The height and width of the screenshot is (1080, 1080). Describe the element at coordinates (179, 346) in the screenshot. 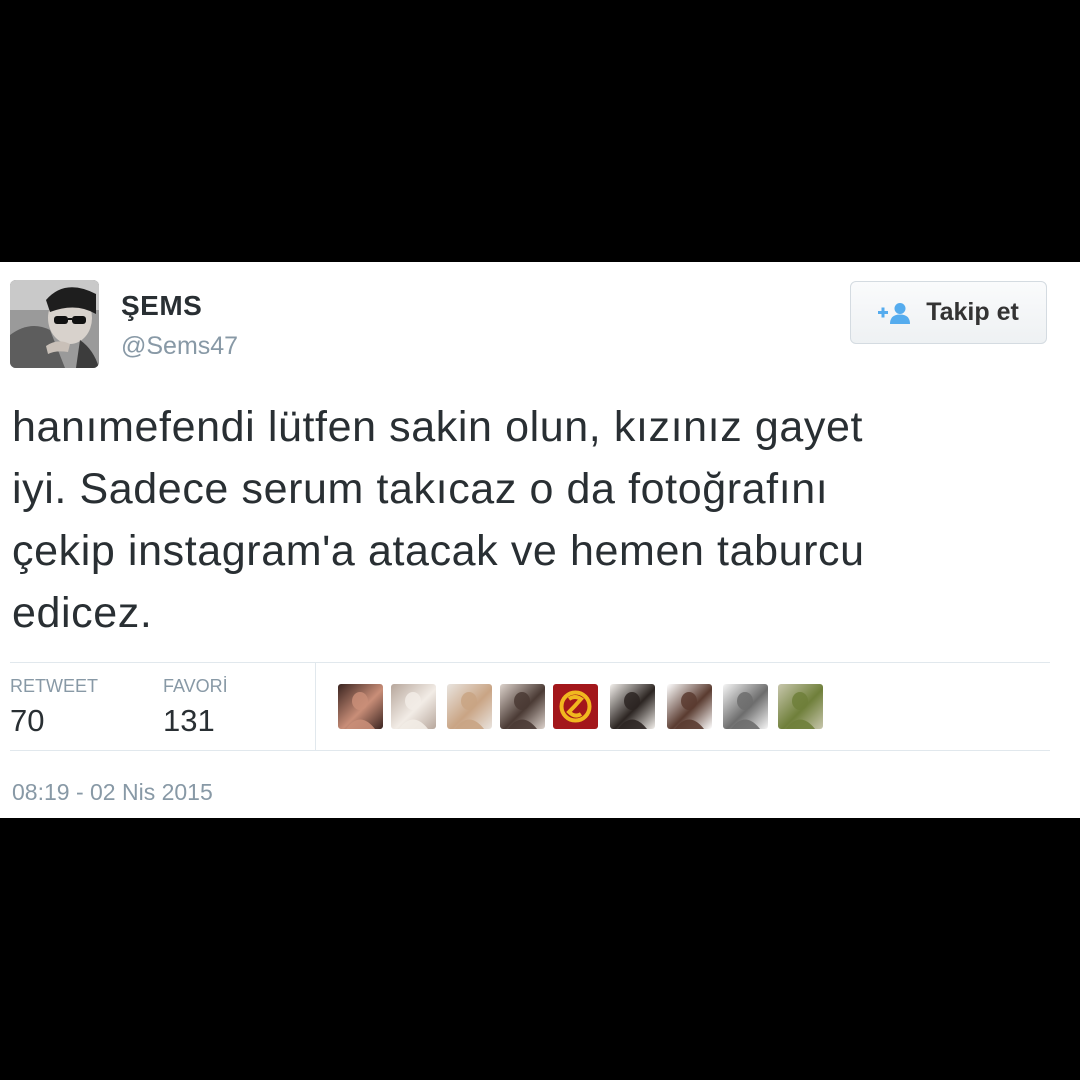

I see `user-handle: @Sems47` at that location.